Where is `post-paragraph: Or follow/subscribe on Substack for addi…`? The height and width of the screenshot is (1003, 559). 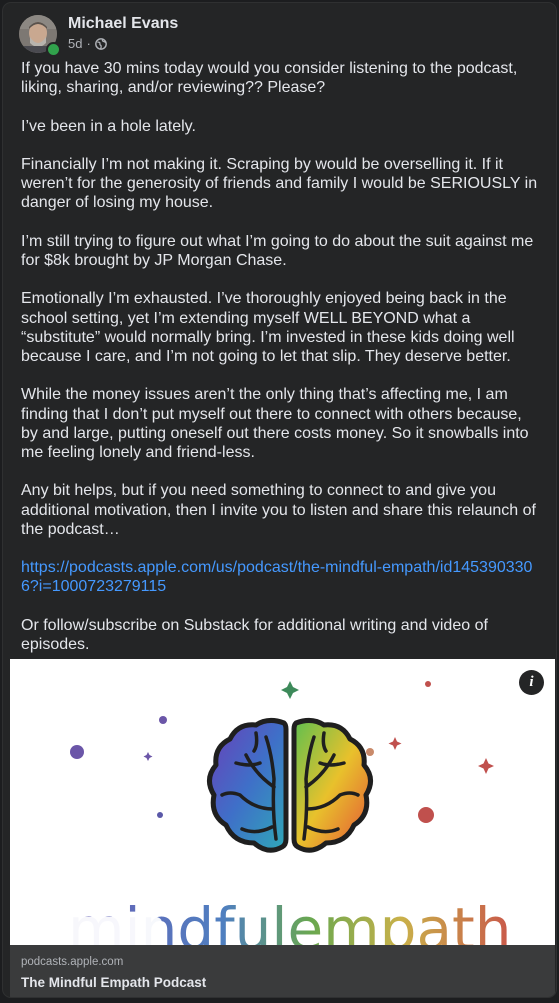
post-paragraph: Or follow/subscribe on Substack for addi… is located at coordinates (254, 634).